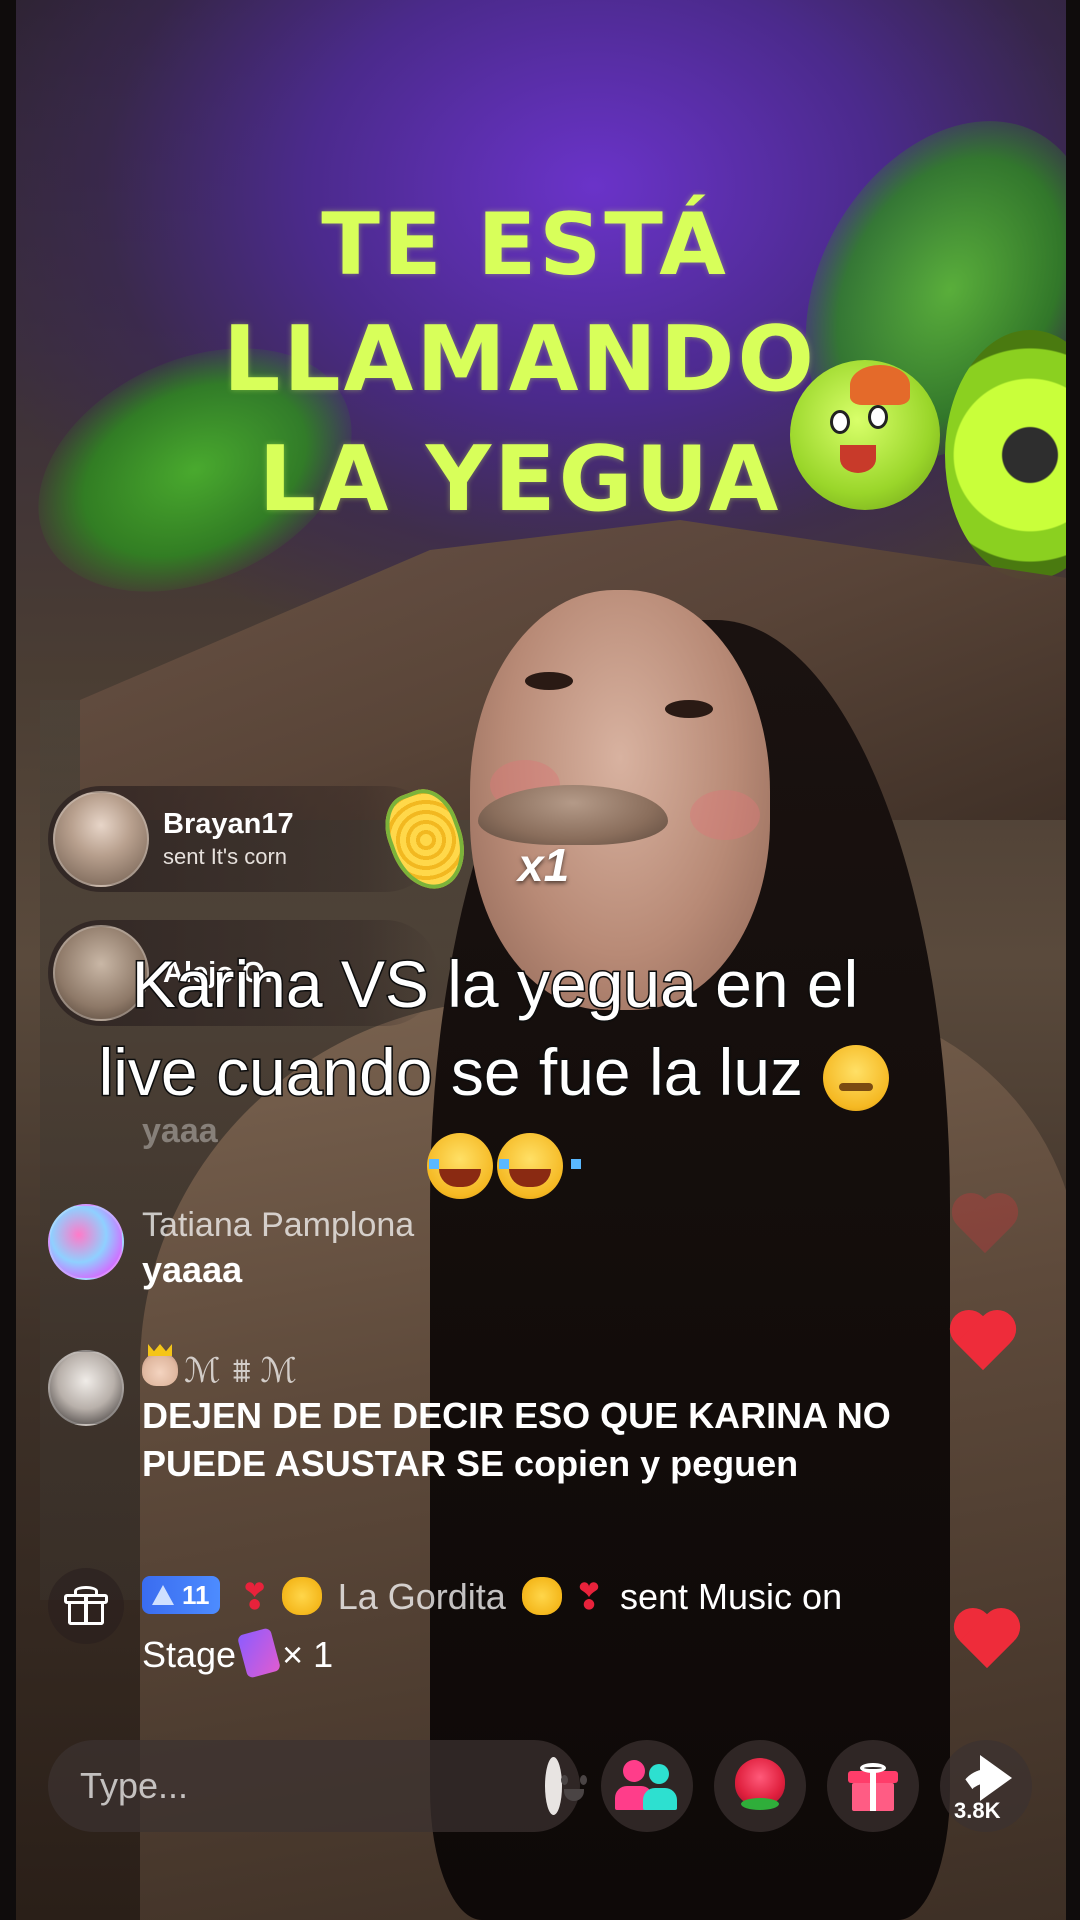  Describe the element at coordinates (525, 245) in the screenshot. I see `sign-line: TE ESTÁ` at that location.